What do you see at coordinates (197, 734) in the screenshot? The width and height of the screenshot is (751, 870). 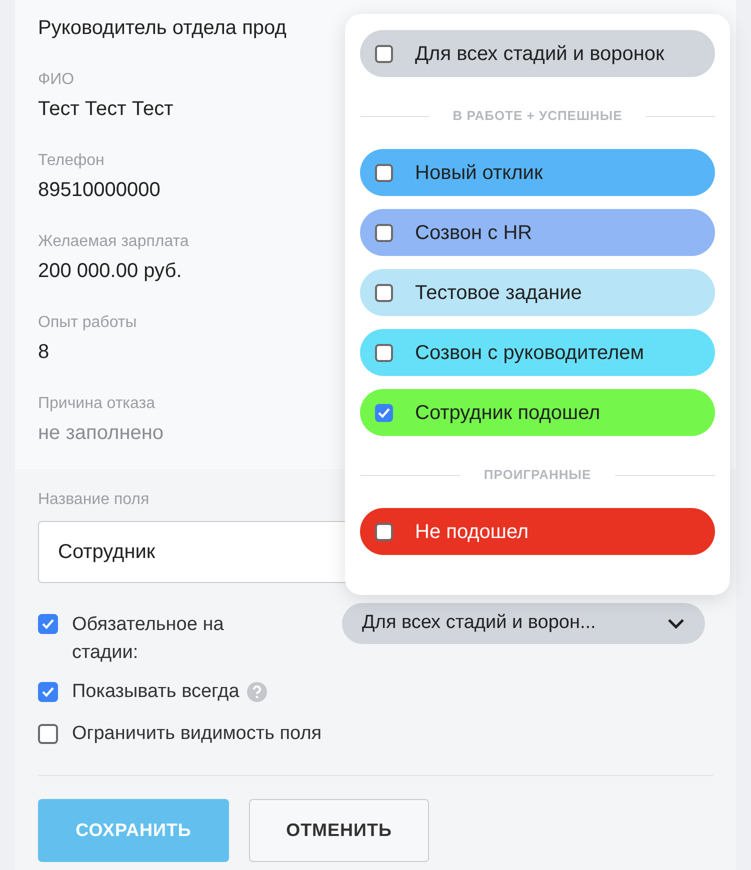 I see `option-label: Ограничить видимость поля` at bounding box center [197, 734].